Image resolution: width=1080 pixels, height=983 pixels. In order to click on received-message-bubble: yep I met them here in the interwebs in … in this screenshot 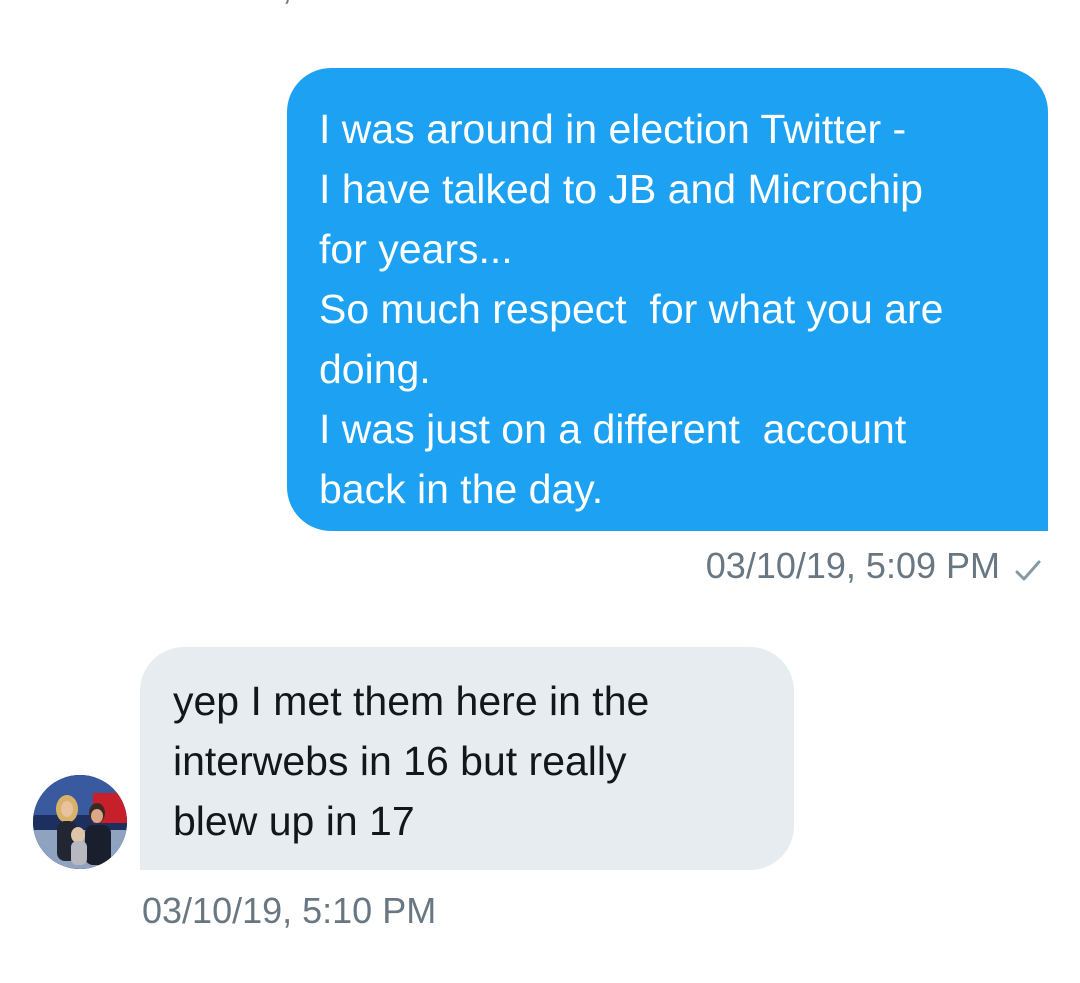, I will do `click(467, 758)`.